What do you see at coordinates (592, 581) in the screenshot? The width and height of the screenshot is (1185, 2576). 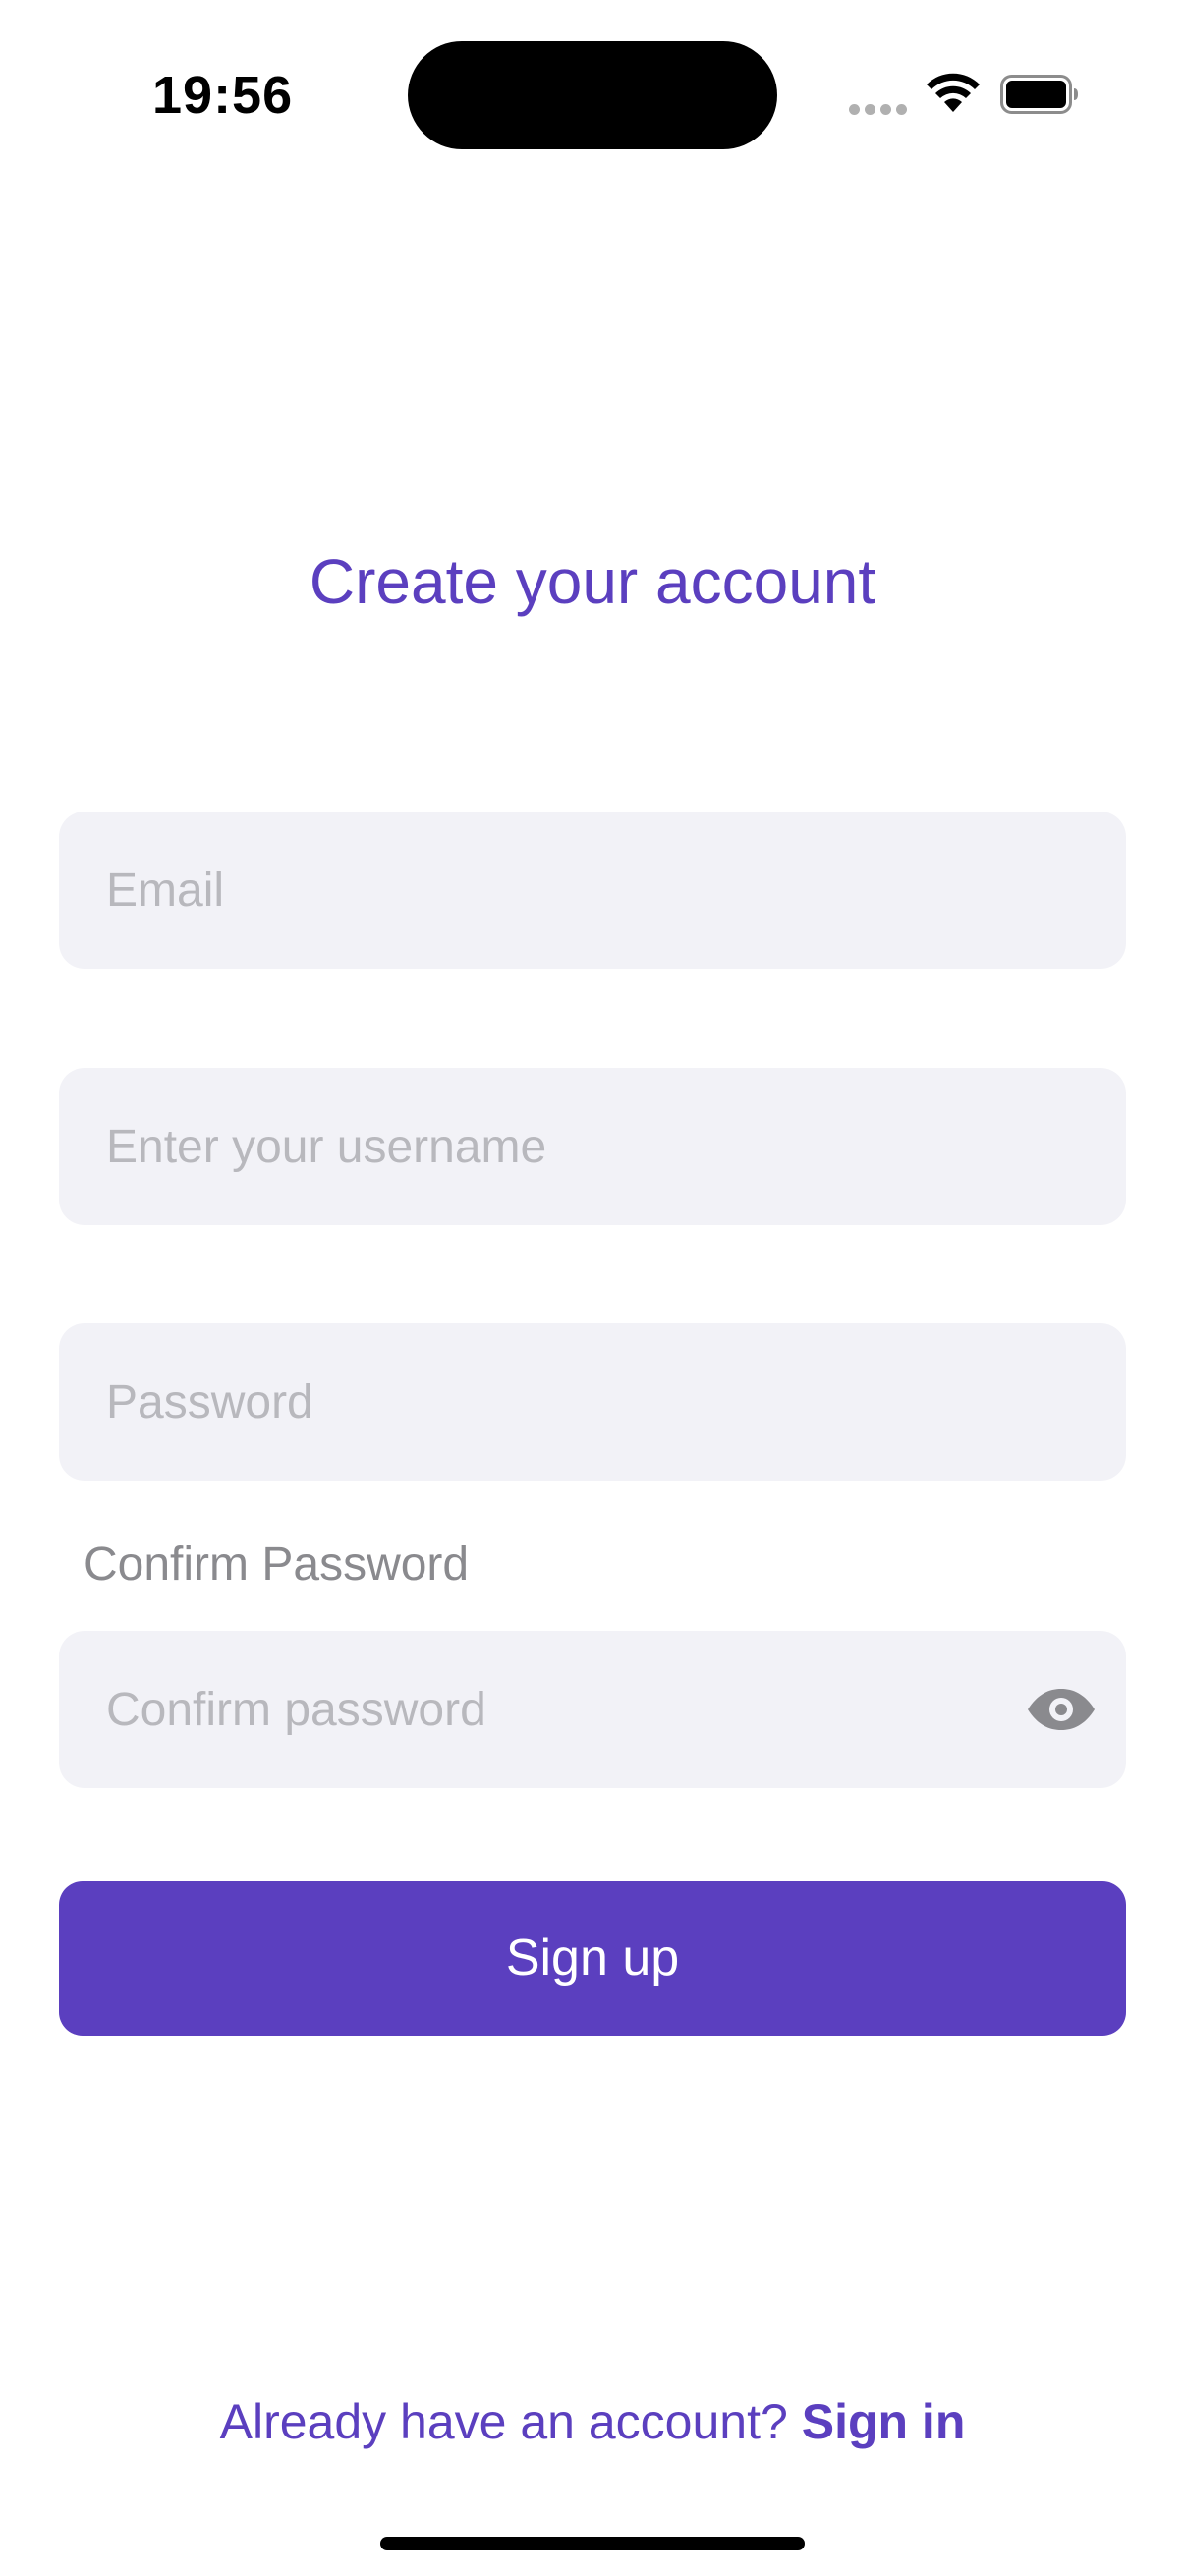 I see `page-title: Create your account` at bounding box center [592, 581].